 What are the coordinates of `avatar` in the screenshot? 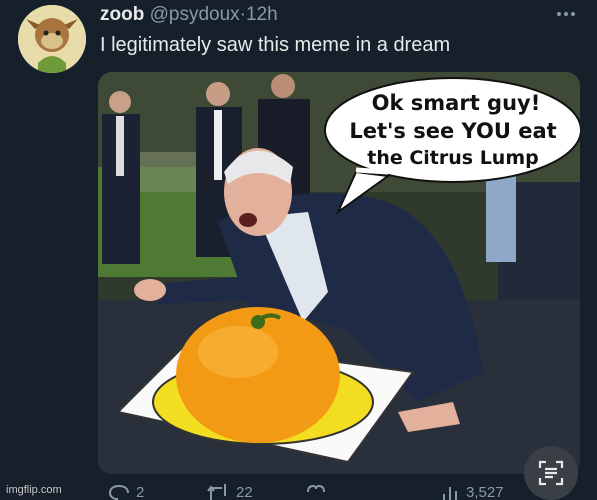 It's located at (52, 39).